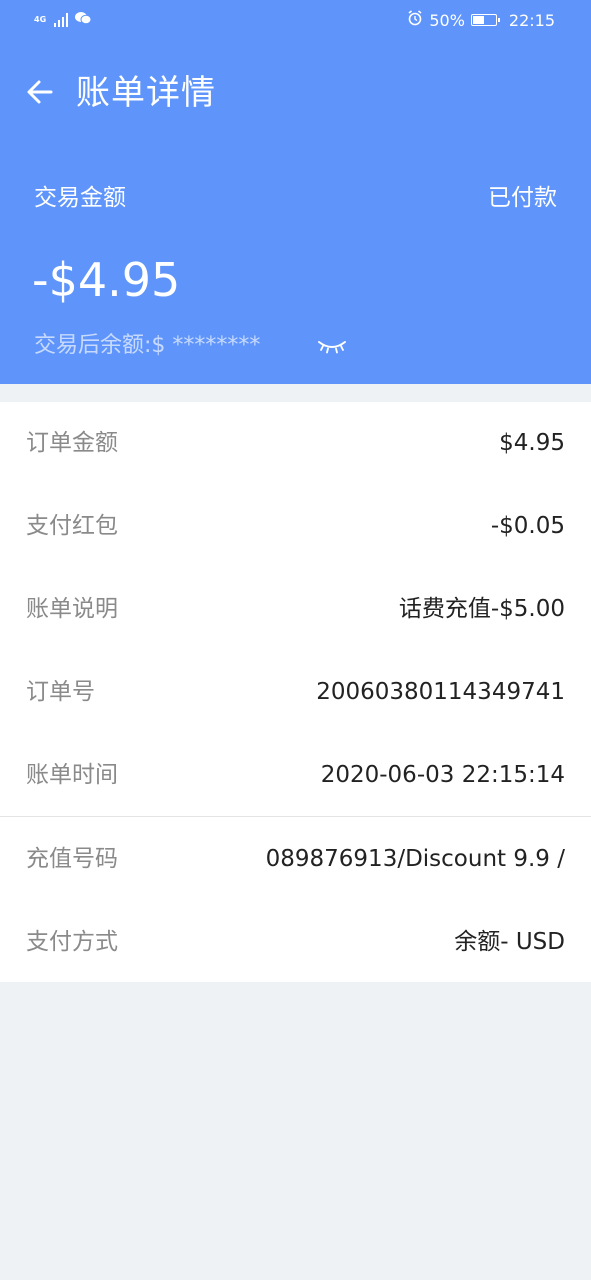  What do you see at coordinates (83, 19) in the screenshot?
I see `wechat-icon` at bounding box center [83, 19].